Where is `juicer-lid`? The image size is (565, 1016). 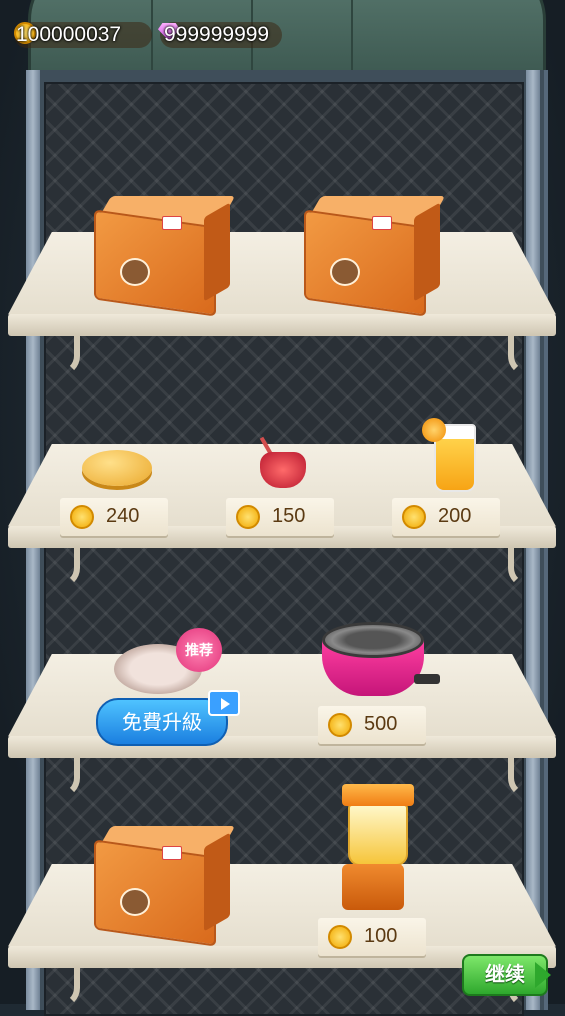
juicer-lid is located at coordinates (378, 795).